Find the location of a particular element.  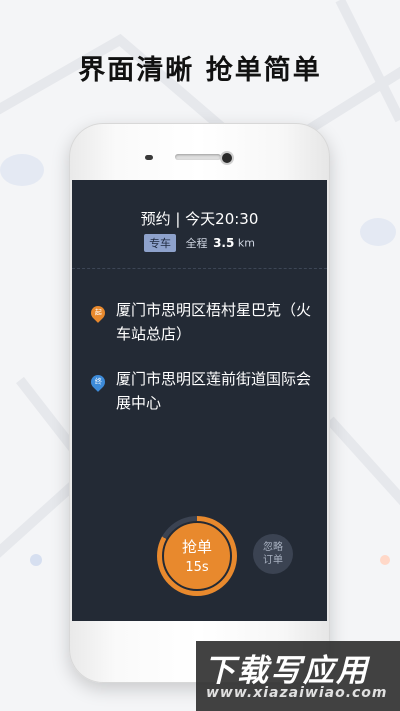

watermark: 下载写应用 www.xiazaiwiao.com is located at coordinates (298, 676).